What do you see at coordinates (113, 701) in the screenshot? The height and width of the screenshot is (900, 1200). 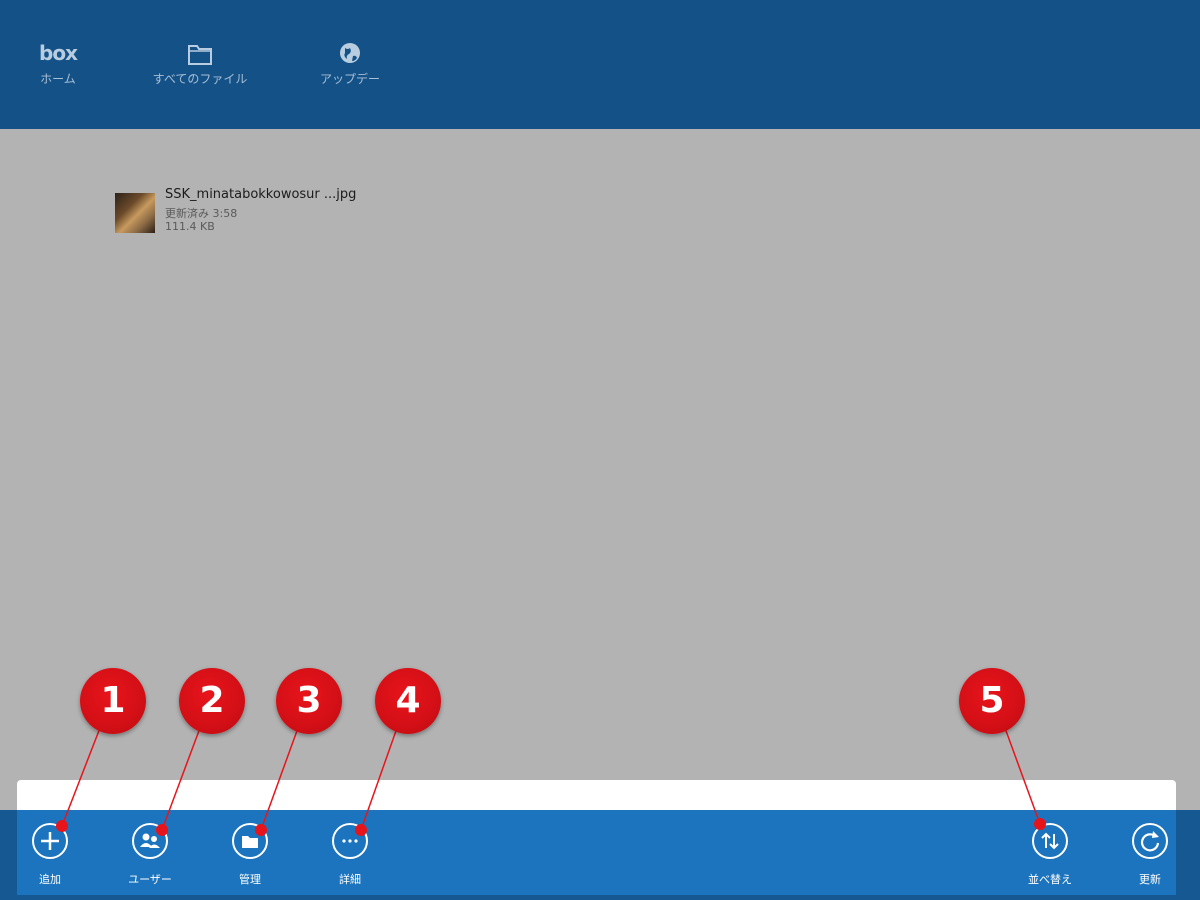 I see `callout-badge-1: 1` at bounding box center [113, 701].